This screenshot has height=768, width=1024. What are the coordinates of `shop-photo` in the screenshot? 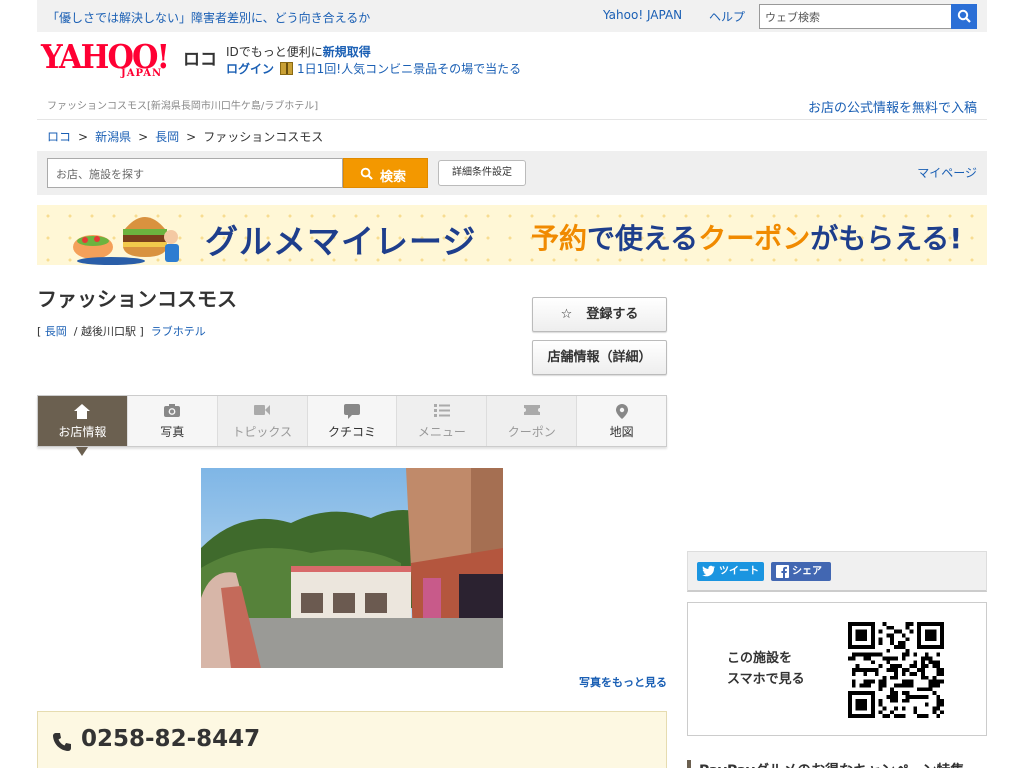 It's located at (352, 568).